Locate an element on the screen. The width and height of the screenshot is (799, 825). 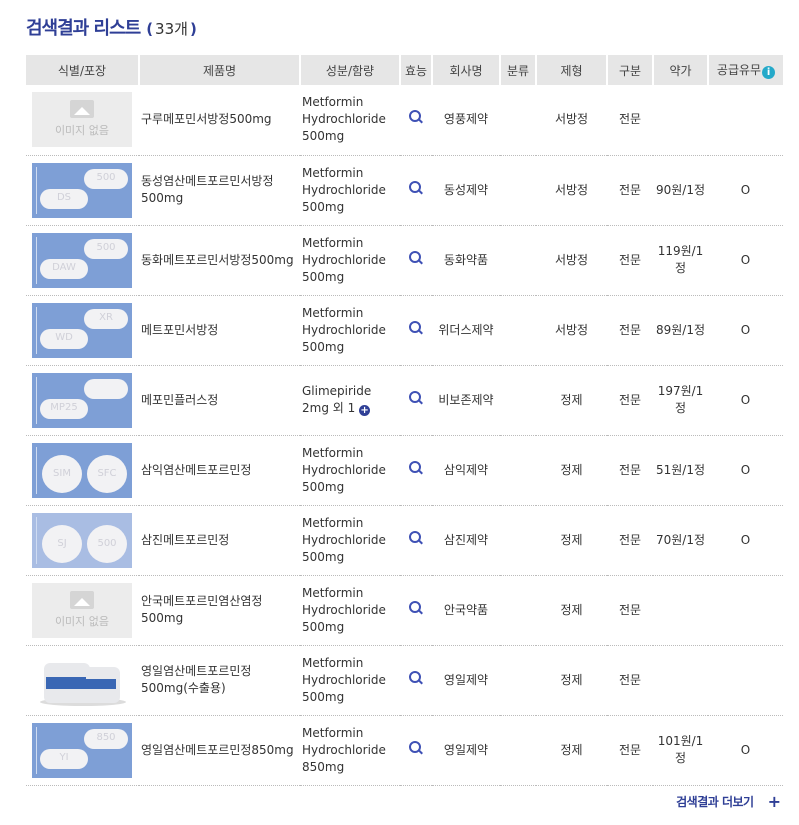
col-header-supply: 공급유무 i is located at coordinates (745, 70).